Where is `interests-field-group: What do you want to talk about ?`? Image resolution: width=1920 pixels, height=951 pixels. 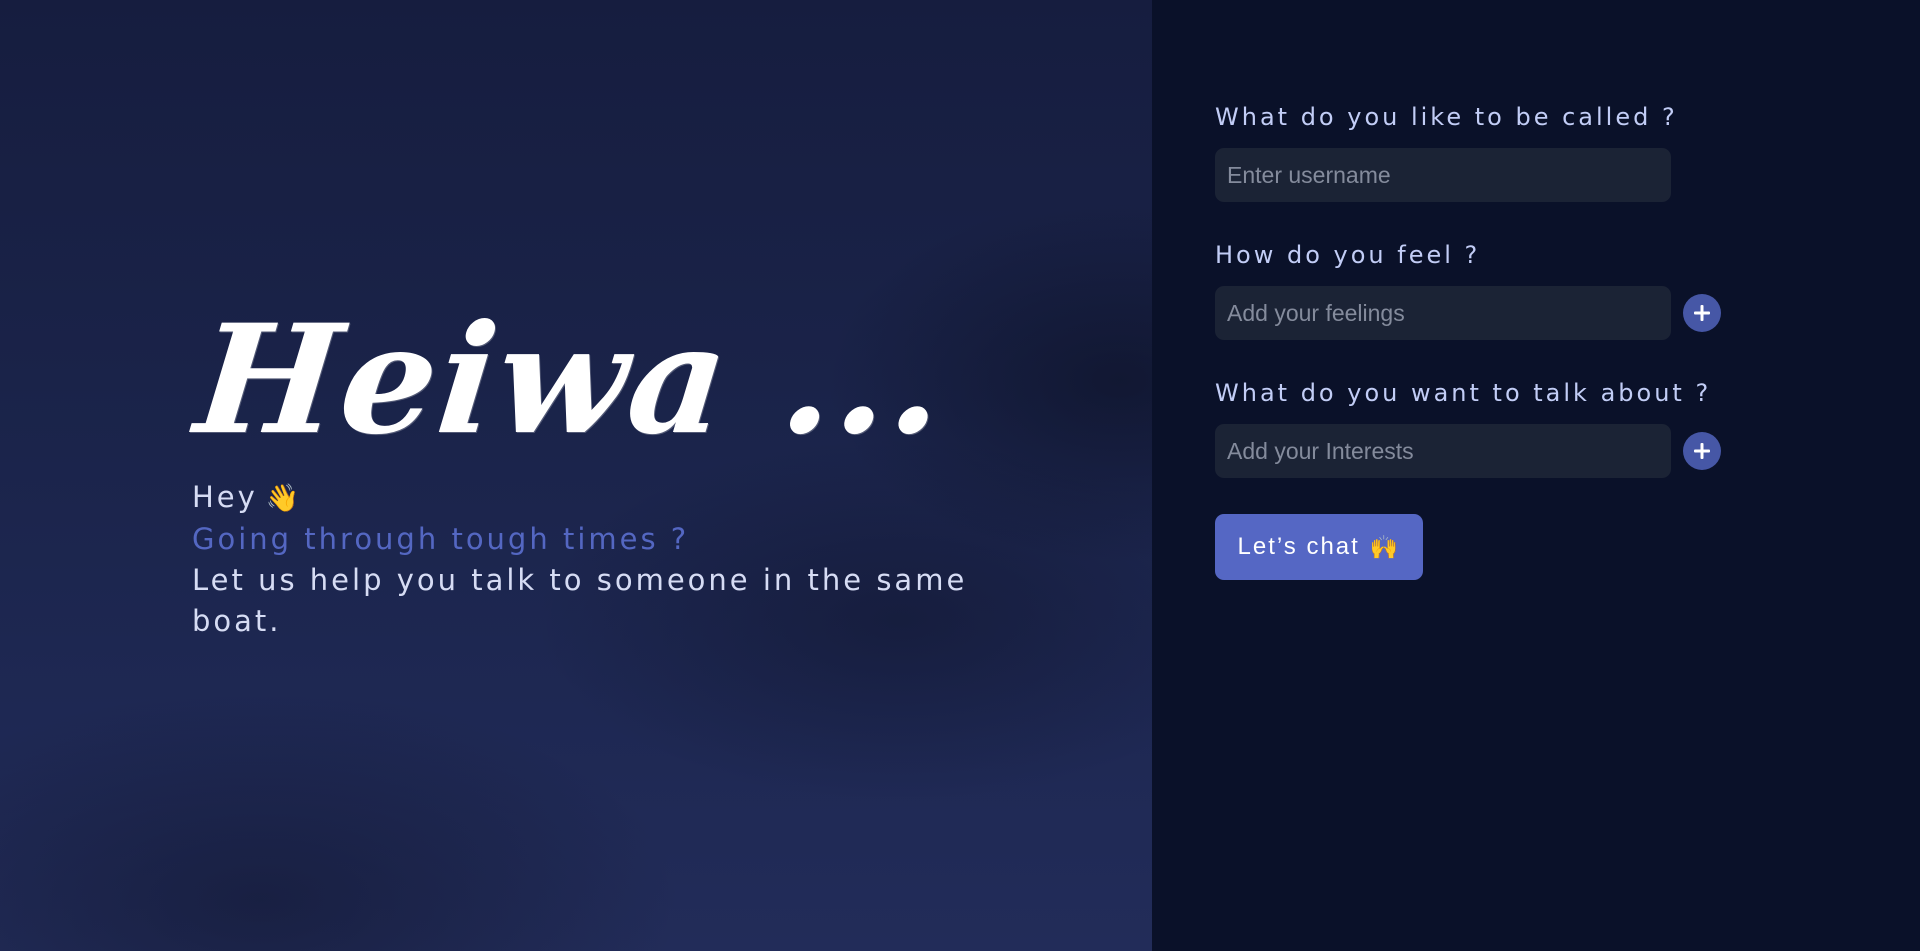 interests-field-group: What do you want to talk about ? is located at coordinates (1468, 427).